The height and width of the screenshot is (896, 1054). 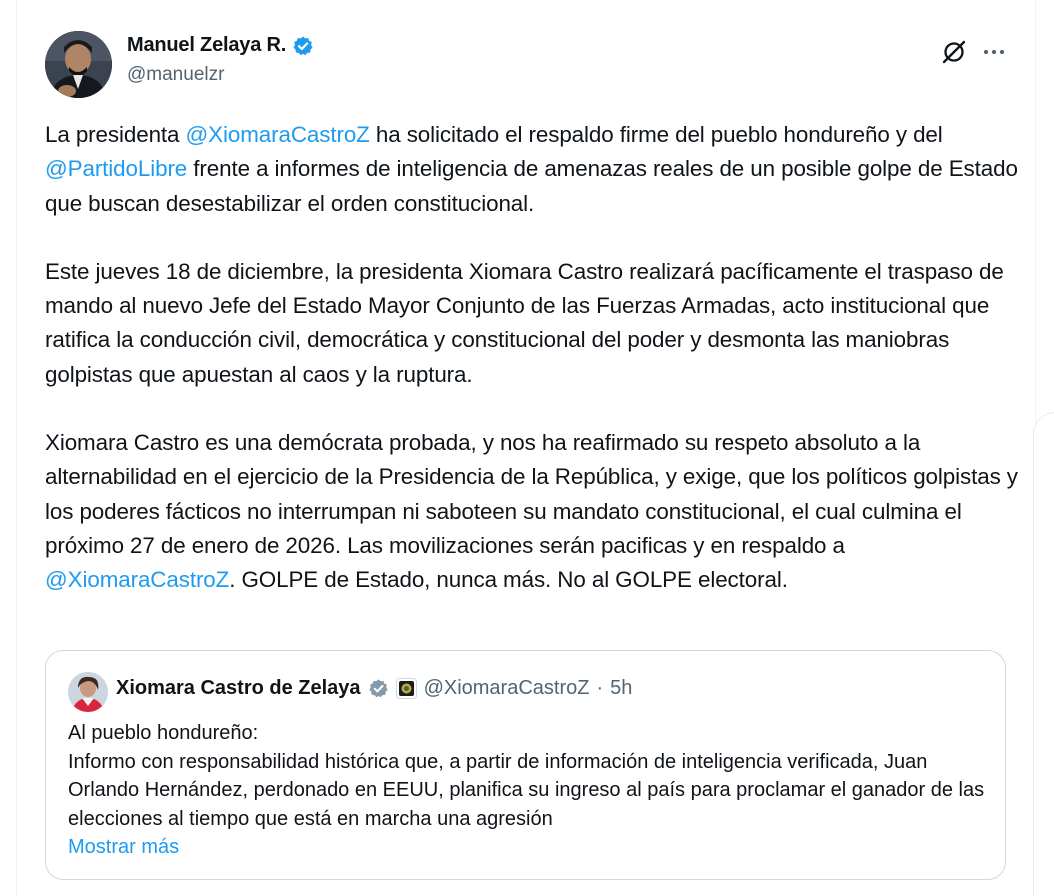 What do you see at coordinates (206, 45) in the screenshot?
I see `author-name: Manuel Zelaya R.` at bounding box center [206, 45].